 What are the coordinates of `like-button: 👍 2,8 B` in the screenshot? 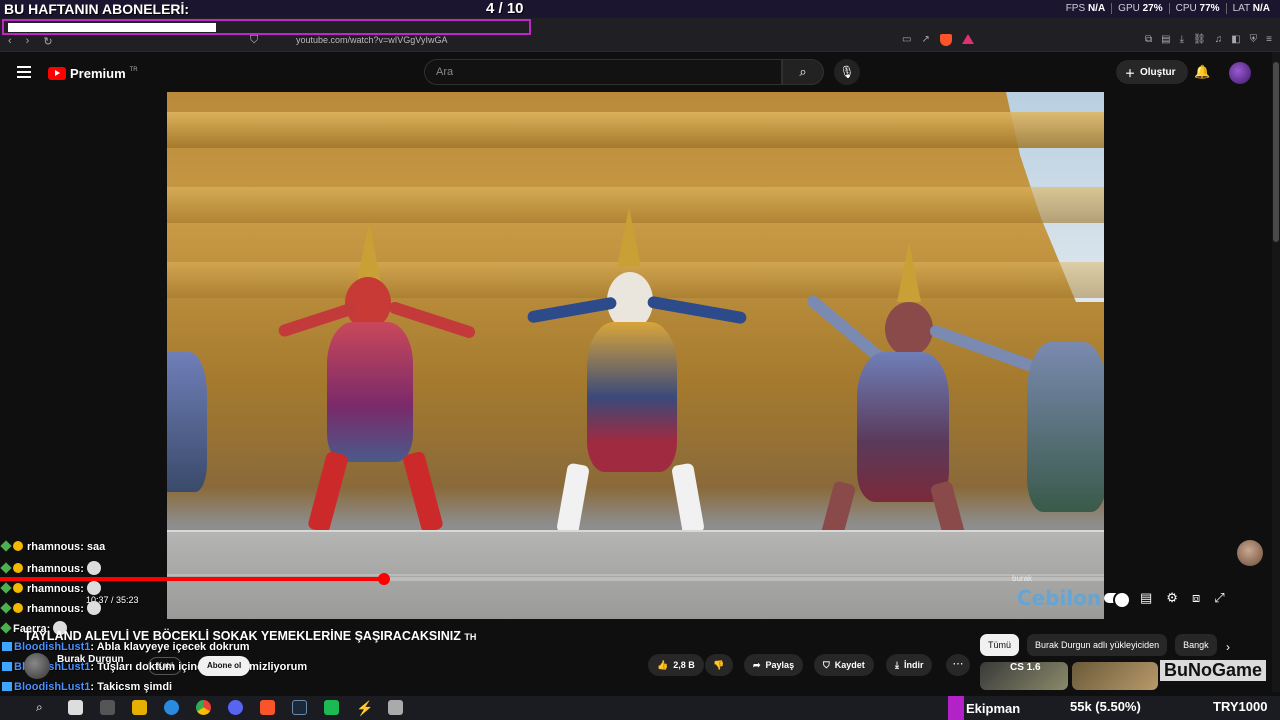 It's located at (676, 665).